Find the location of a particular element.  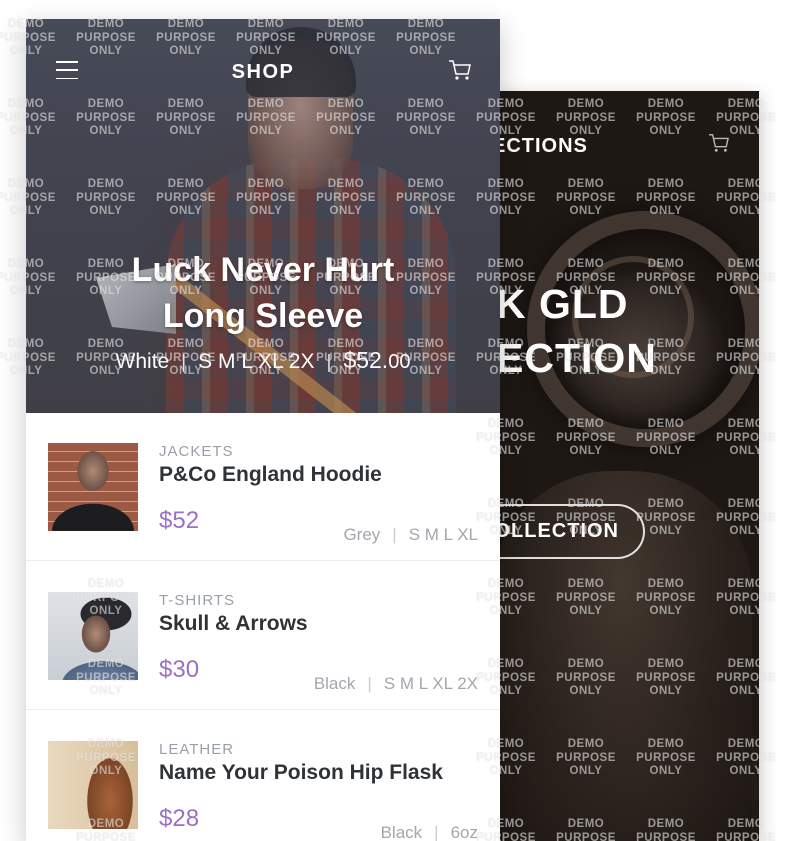

view-collection-button: OLLECTION is located at coordinates (563, 531).